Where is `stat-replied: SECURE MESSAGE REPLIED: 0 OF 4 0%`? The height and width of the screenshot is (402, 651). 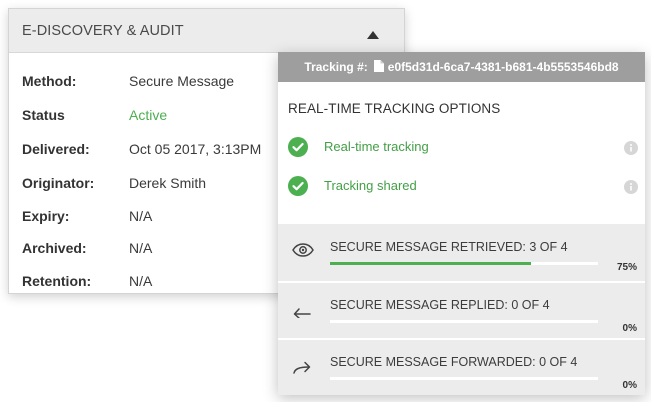 stat-replied: SECURE MESSAGE REPLIED: 0 OF 4 0% is located at coordinates (461, 309).